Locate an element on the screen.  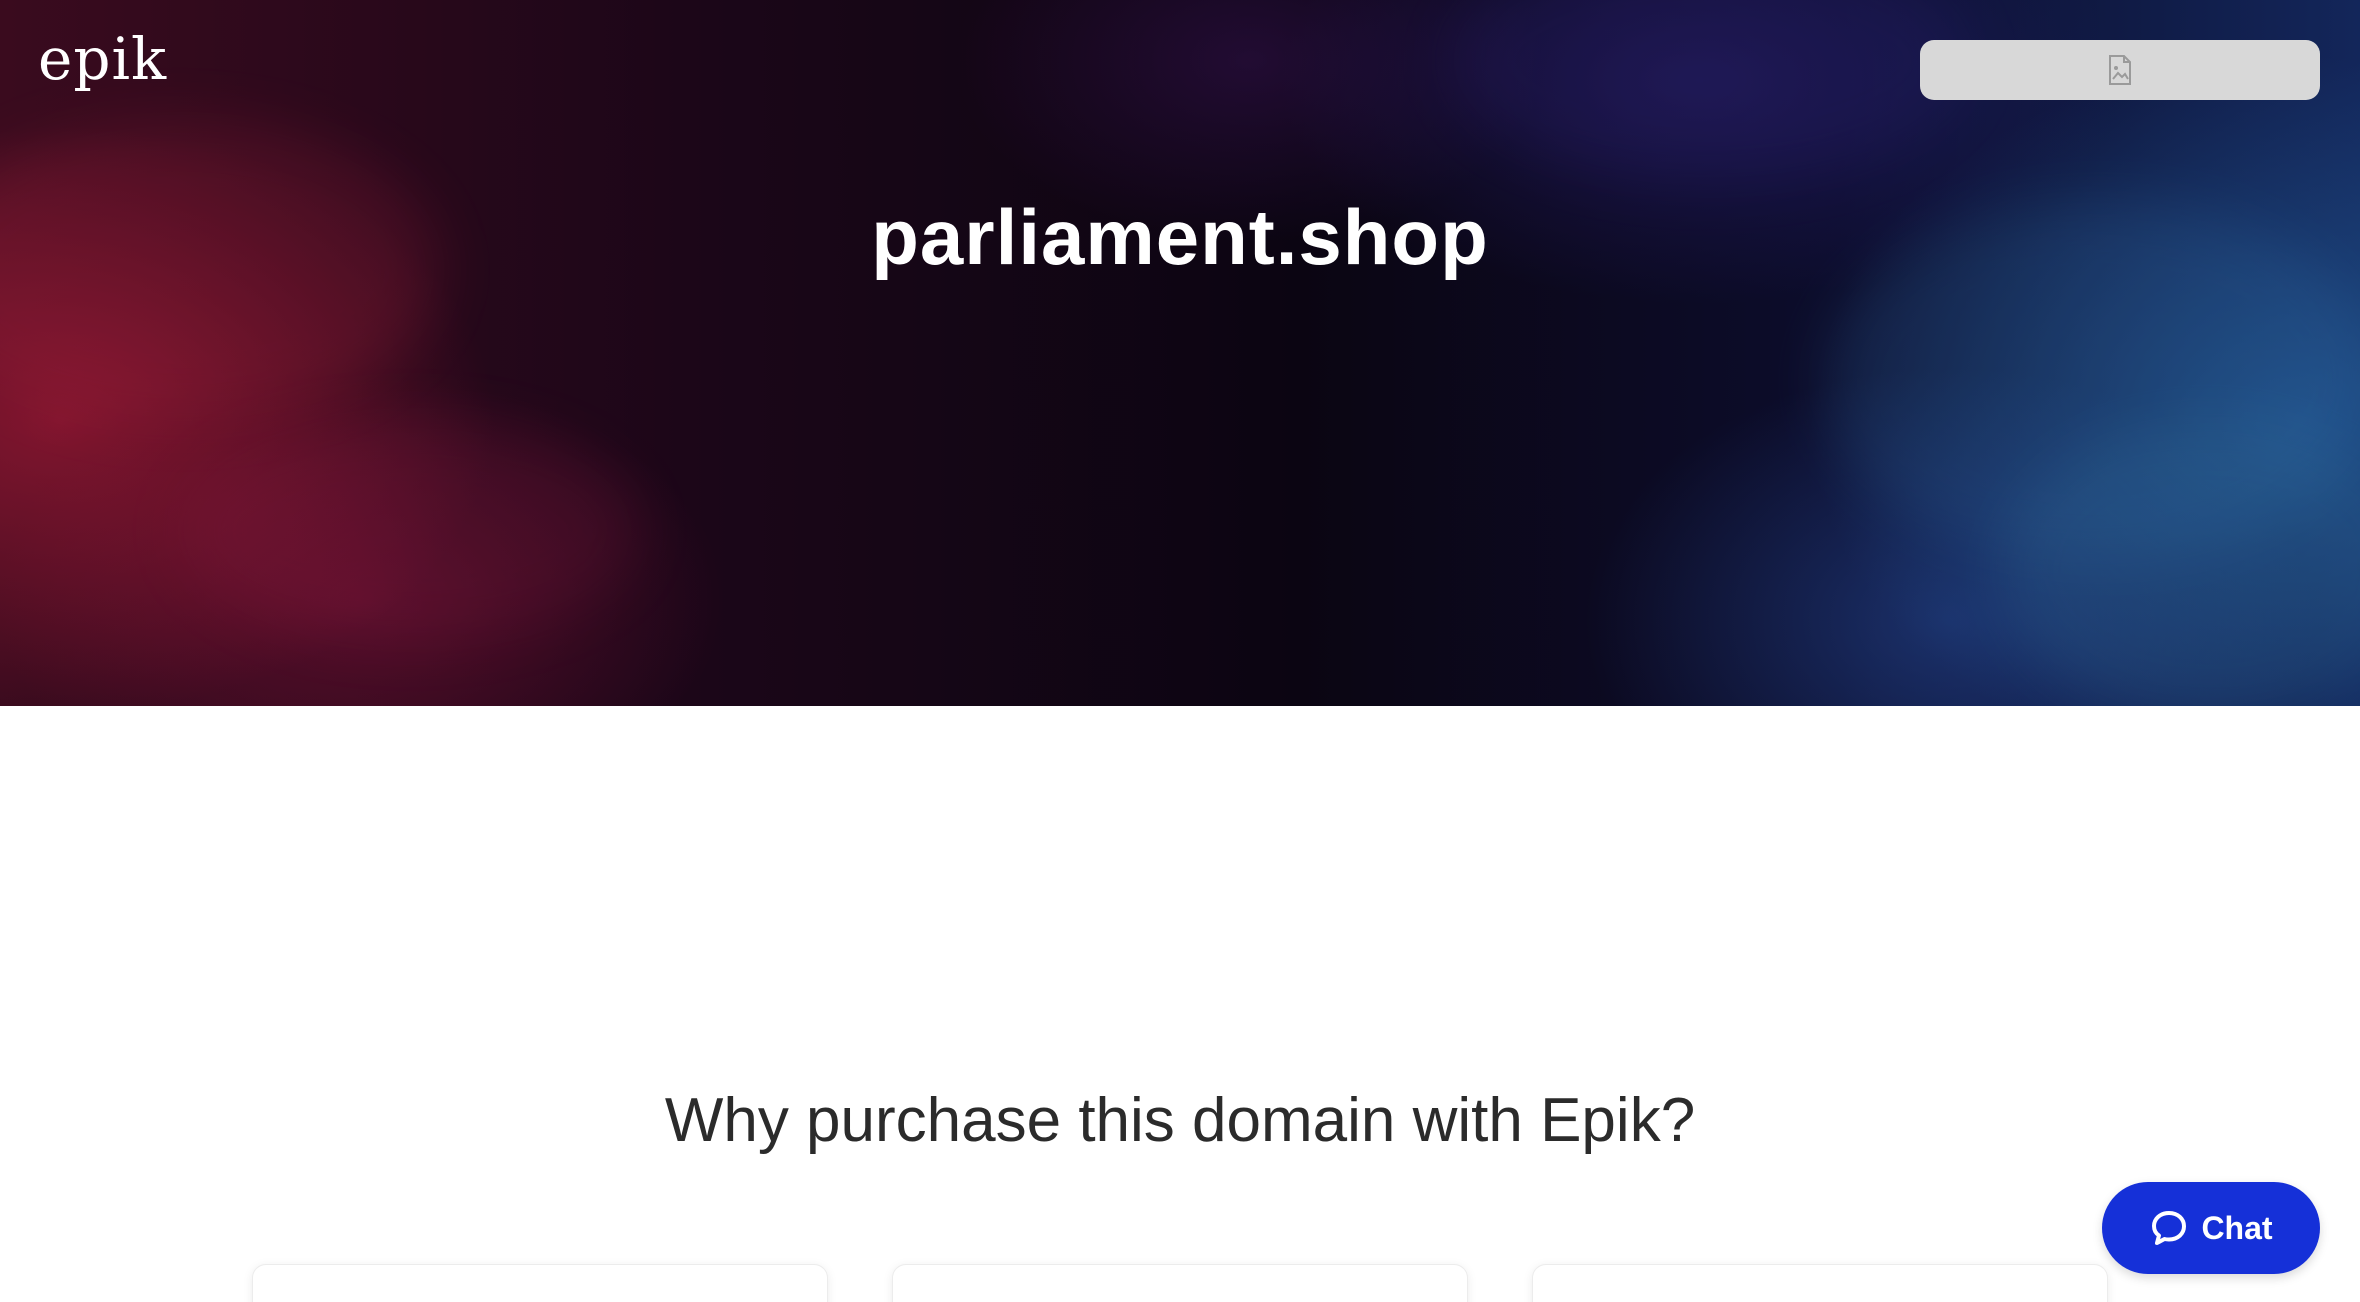
broken-image-icon is located at coordinates (2120, 70).